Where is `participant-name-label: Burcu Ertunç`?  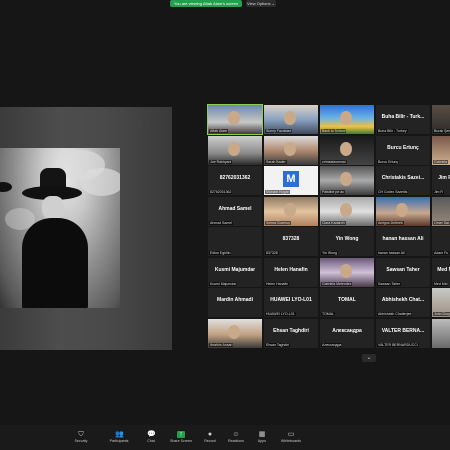 participant-name-label: Burcu Ertunç is located at coordinates (388, 161).